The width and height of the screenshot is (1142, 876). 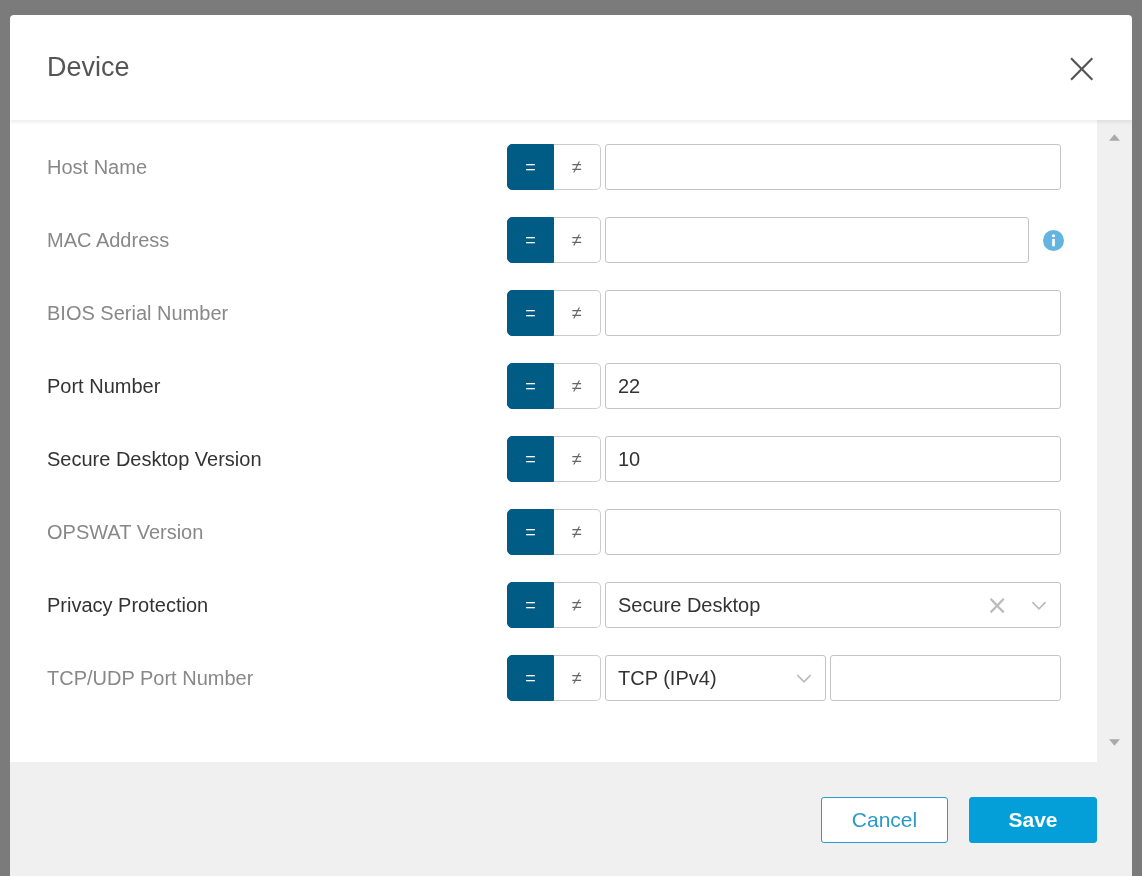 I want to click on field-label: Host Name, so click(x=98, y=167).